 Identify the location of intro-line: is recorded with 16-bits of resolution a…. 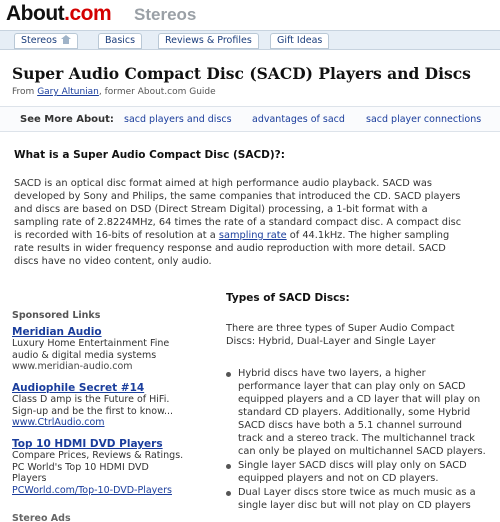
(253, 235).